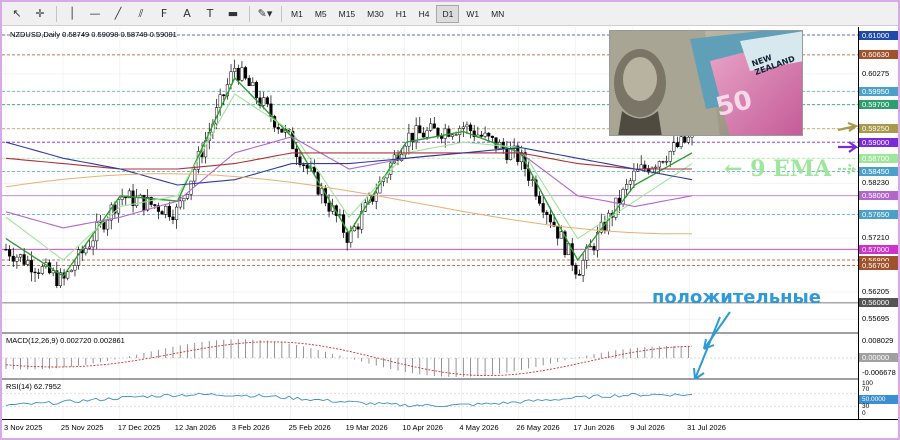 This screenshot has height=440, width=900. What do you see at coordinates (878, 55) in the screenshot?
I see `price-level-tag: 0.60630` at bounding box center [878, 55].